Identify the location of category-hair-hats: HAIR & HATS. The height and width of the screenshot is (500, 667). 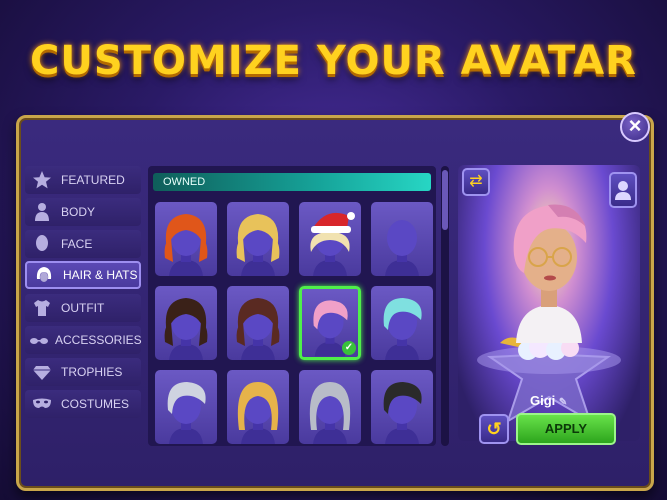
(83, 275).